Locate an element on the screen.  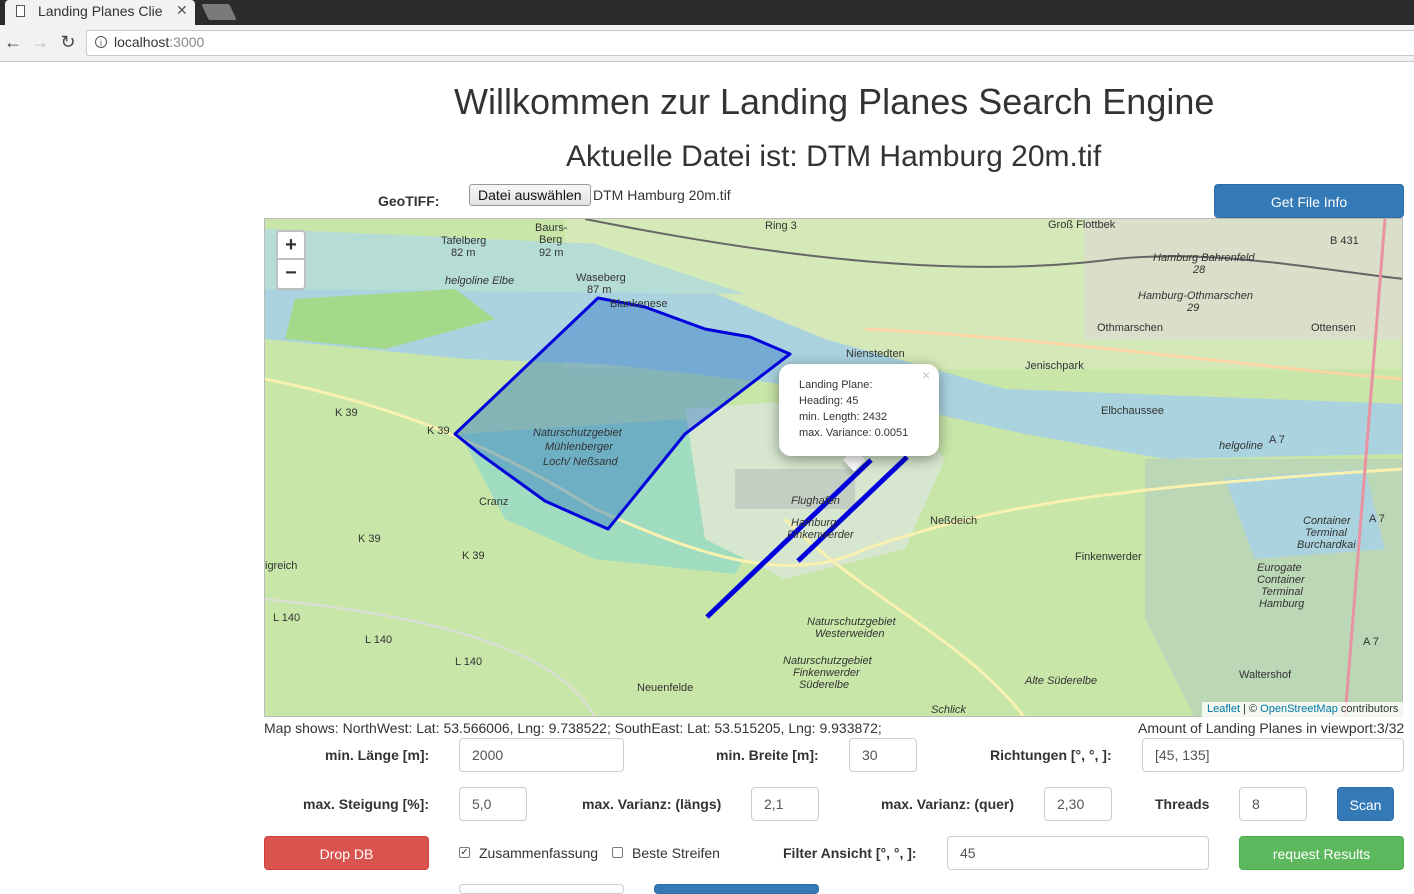
popup-min-length: min. Length: 2432 is located at coordinates (843, 417).